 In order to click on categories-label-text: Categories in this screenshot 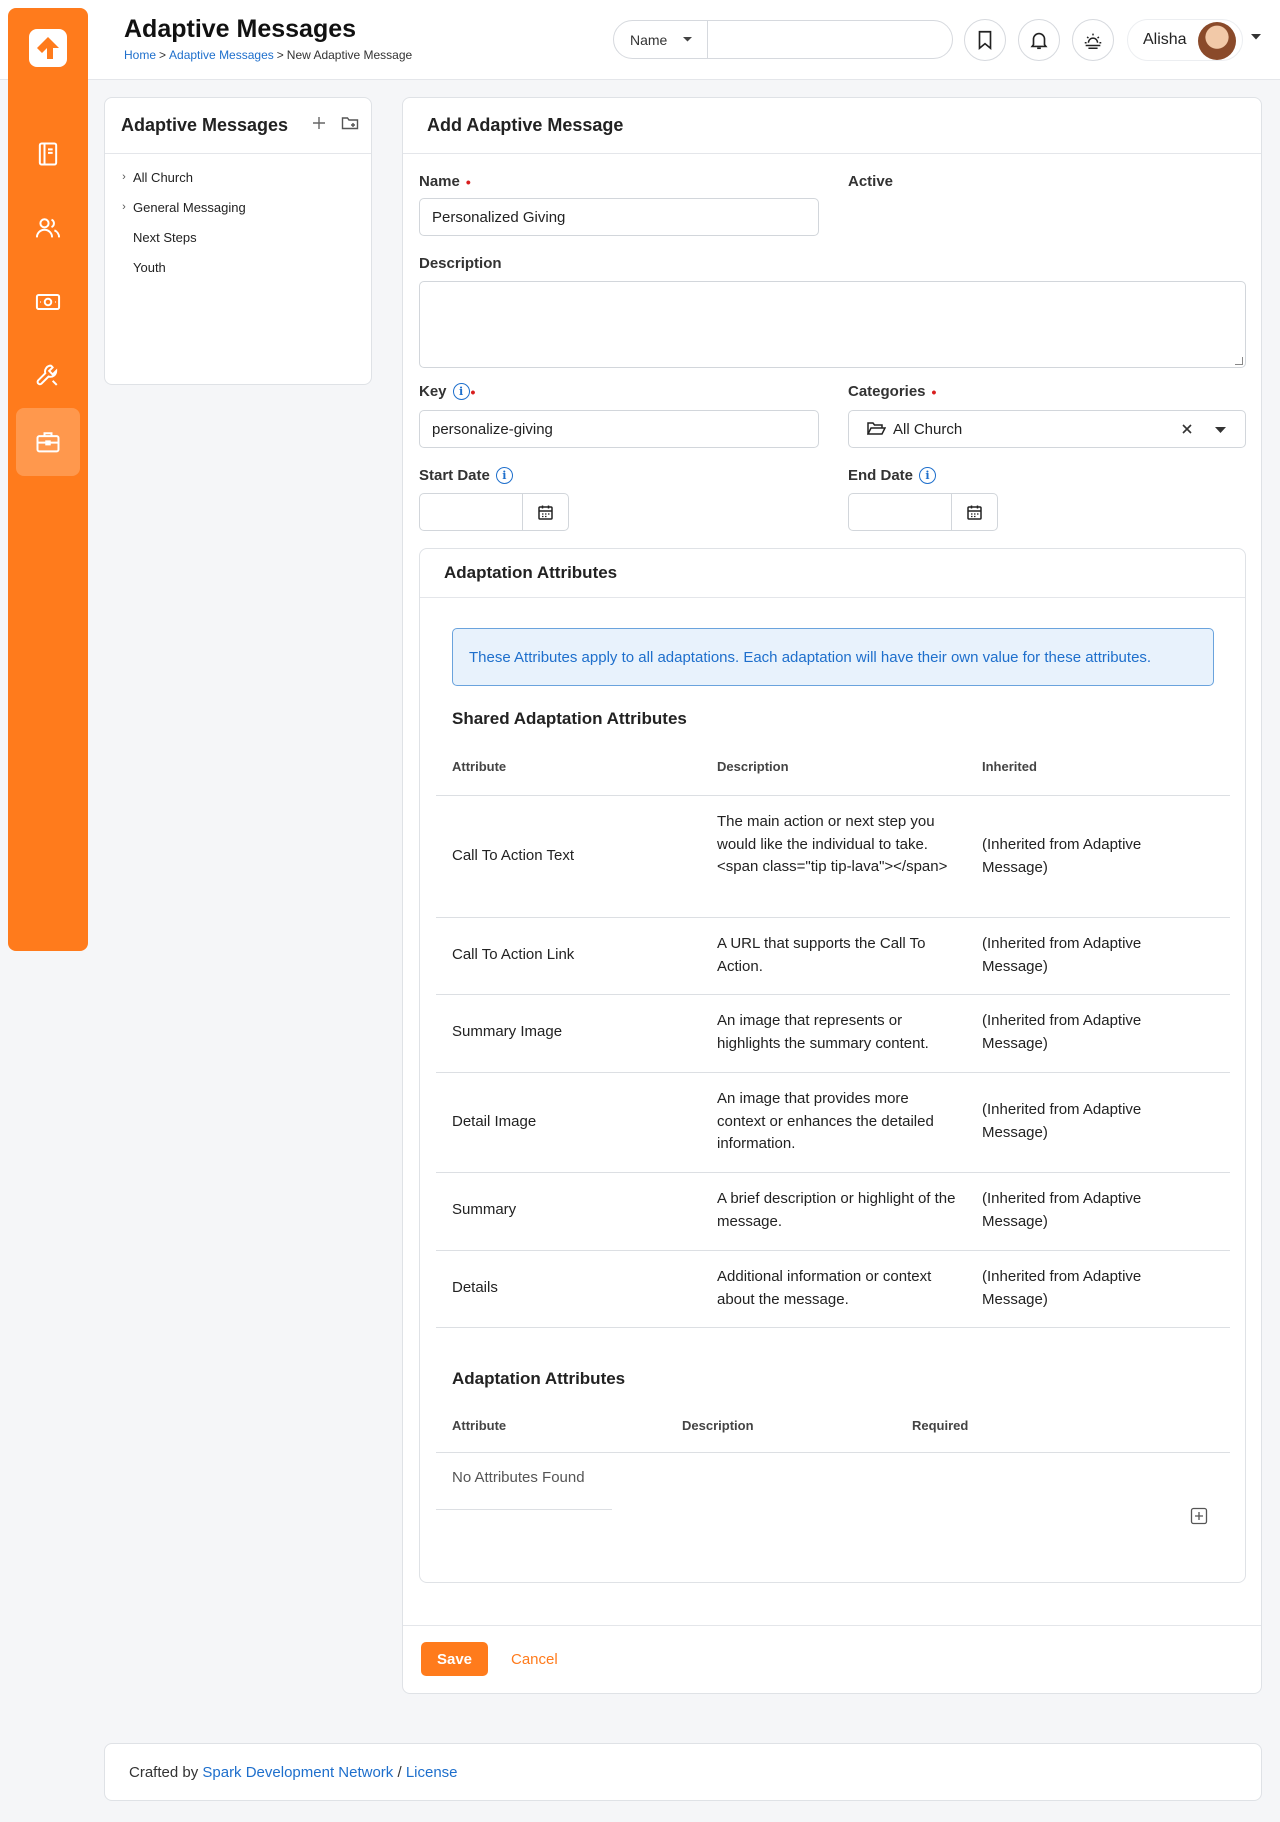, I will do `click(887, 391)`.